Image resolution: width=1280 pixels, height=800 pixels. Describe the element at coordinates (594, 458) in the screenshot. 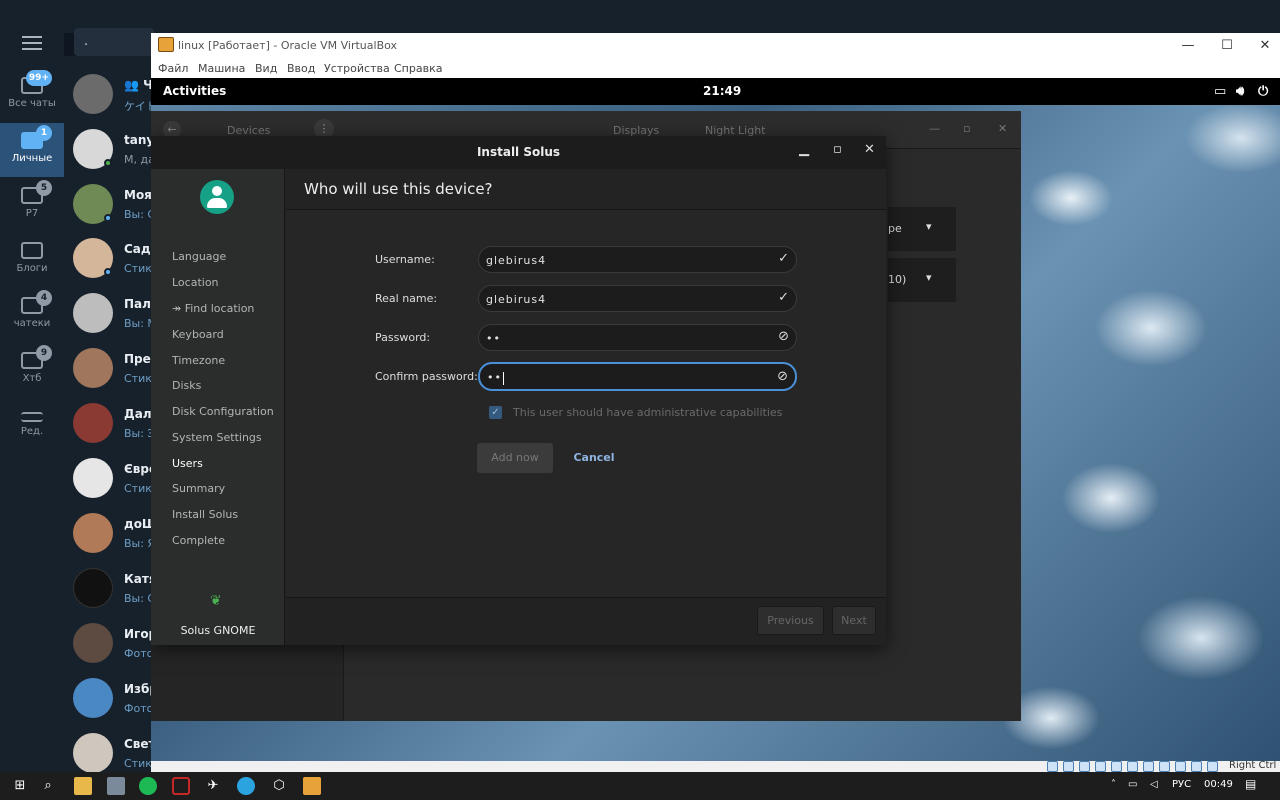

I see `cancel-button: Cancel` at that location.